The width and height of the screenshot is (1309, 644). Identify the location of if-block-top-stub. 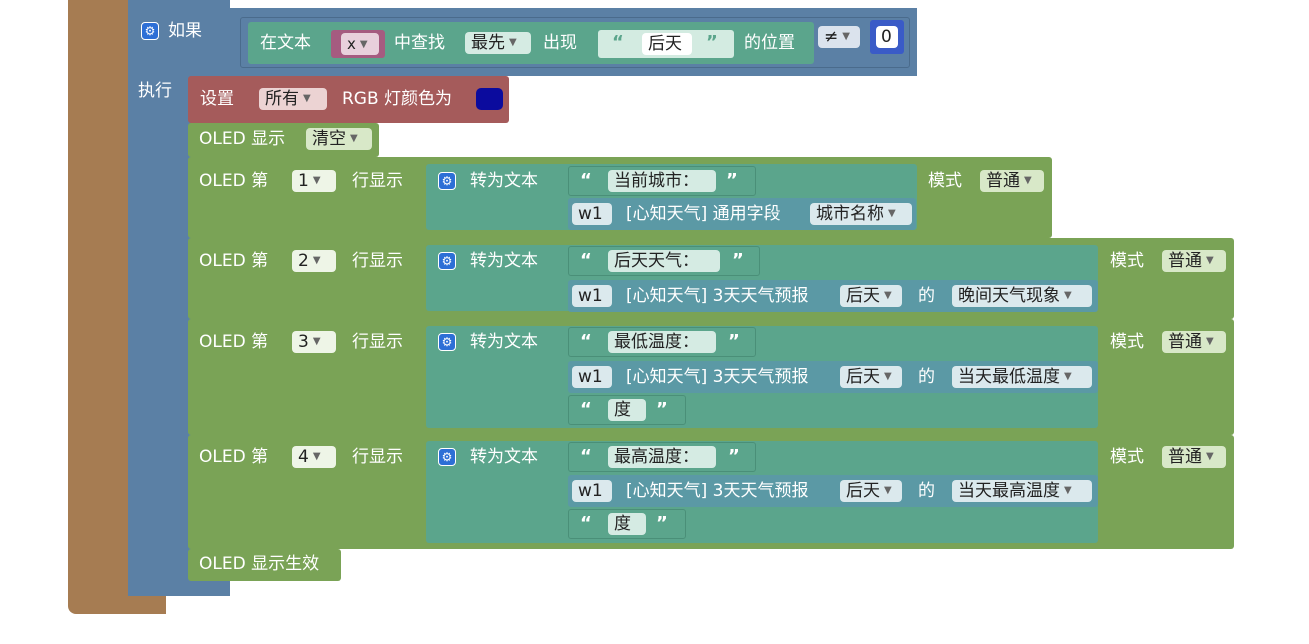
(179, 5).